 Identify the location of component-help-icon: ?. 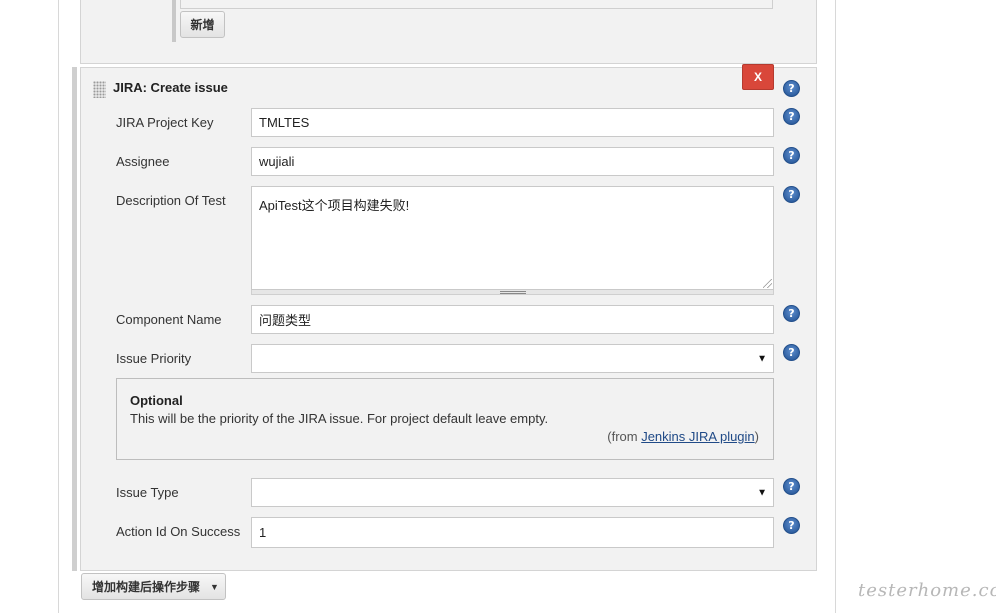
(791, 313).